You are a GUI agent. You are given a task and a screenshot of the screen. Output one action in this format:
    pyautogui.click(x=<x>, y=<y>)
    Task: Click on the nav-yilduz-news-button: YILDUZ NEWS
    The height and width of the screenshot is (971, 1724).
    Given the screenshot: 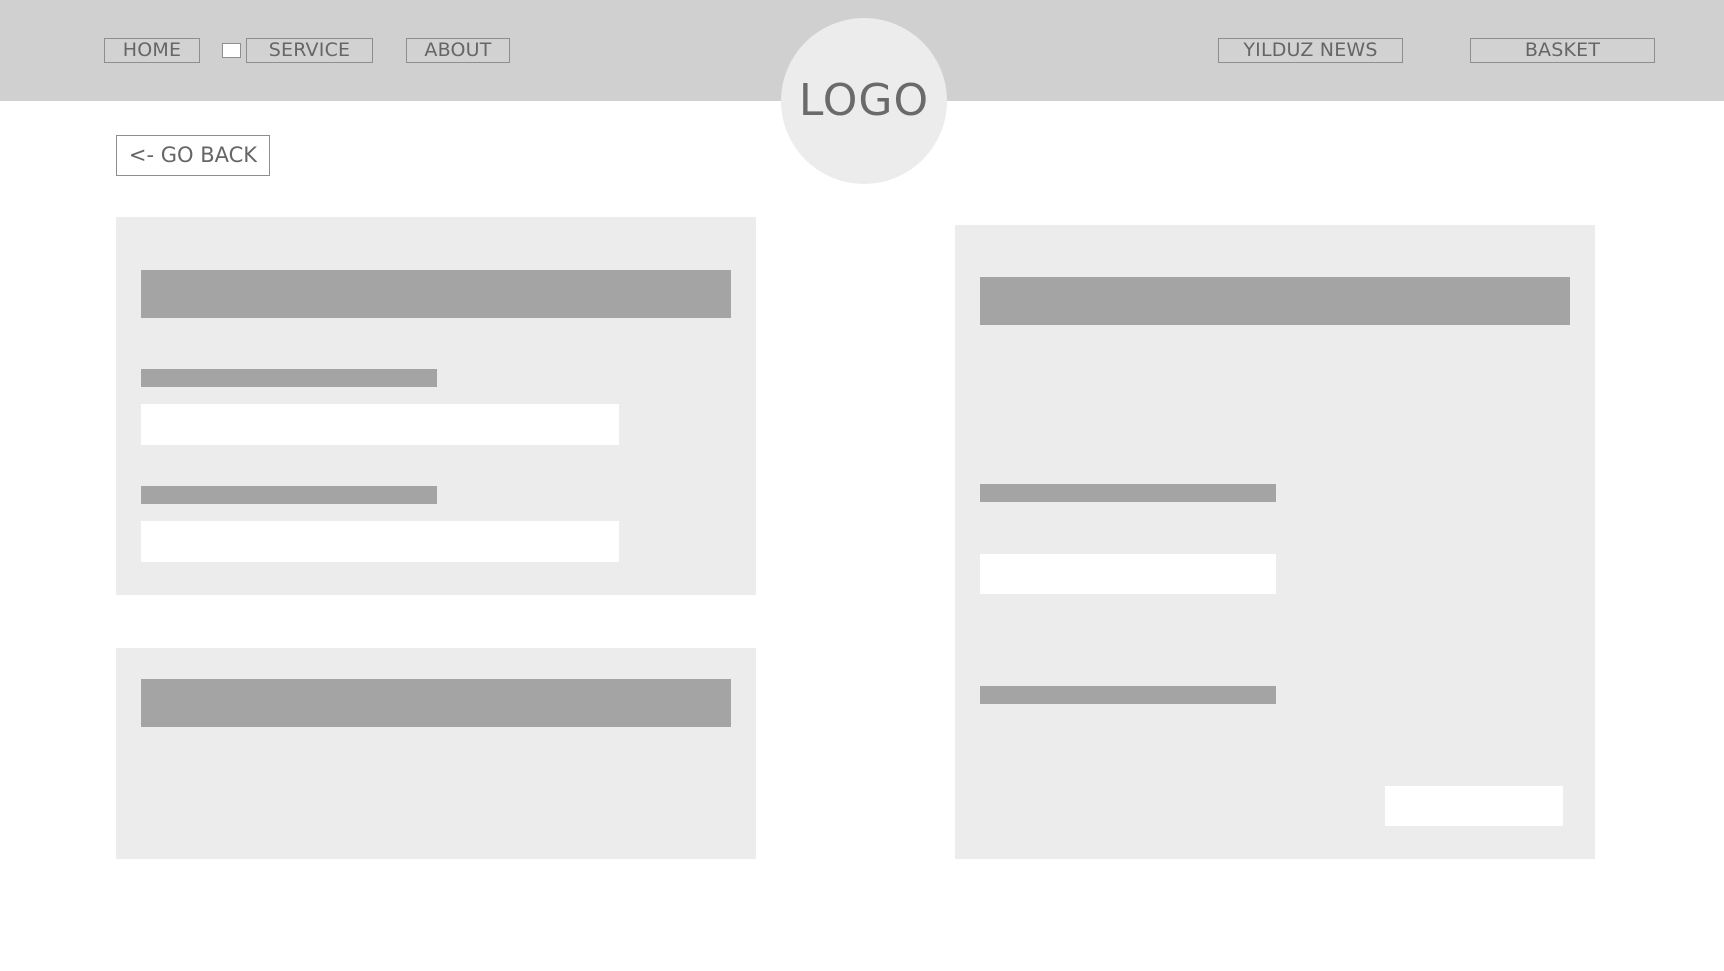 What is the action you would take?
    pyautogui.click(x=1310, y=50)
    